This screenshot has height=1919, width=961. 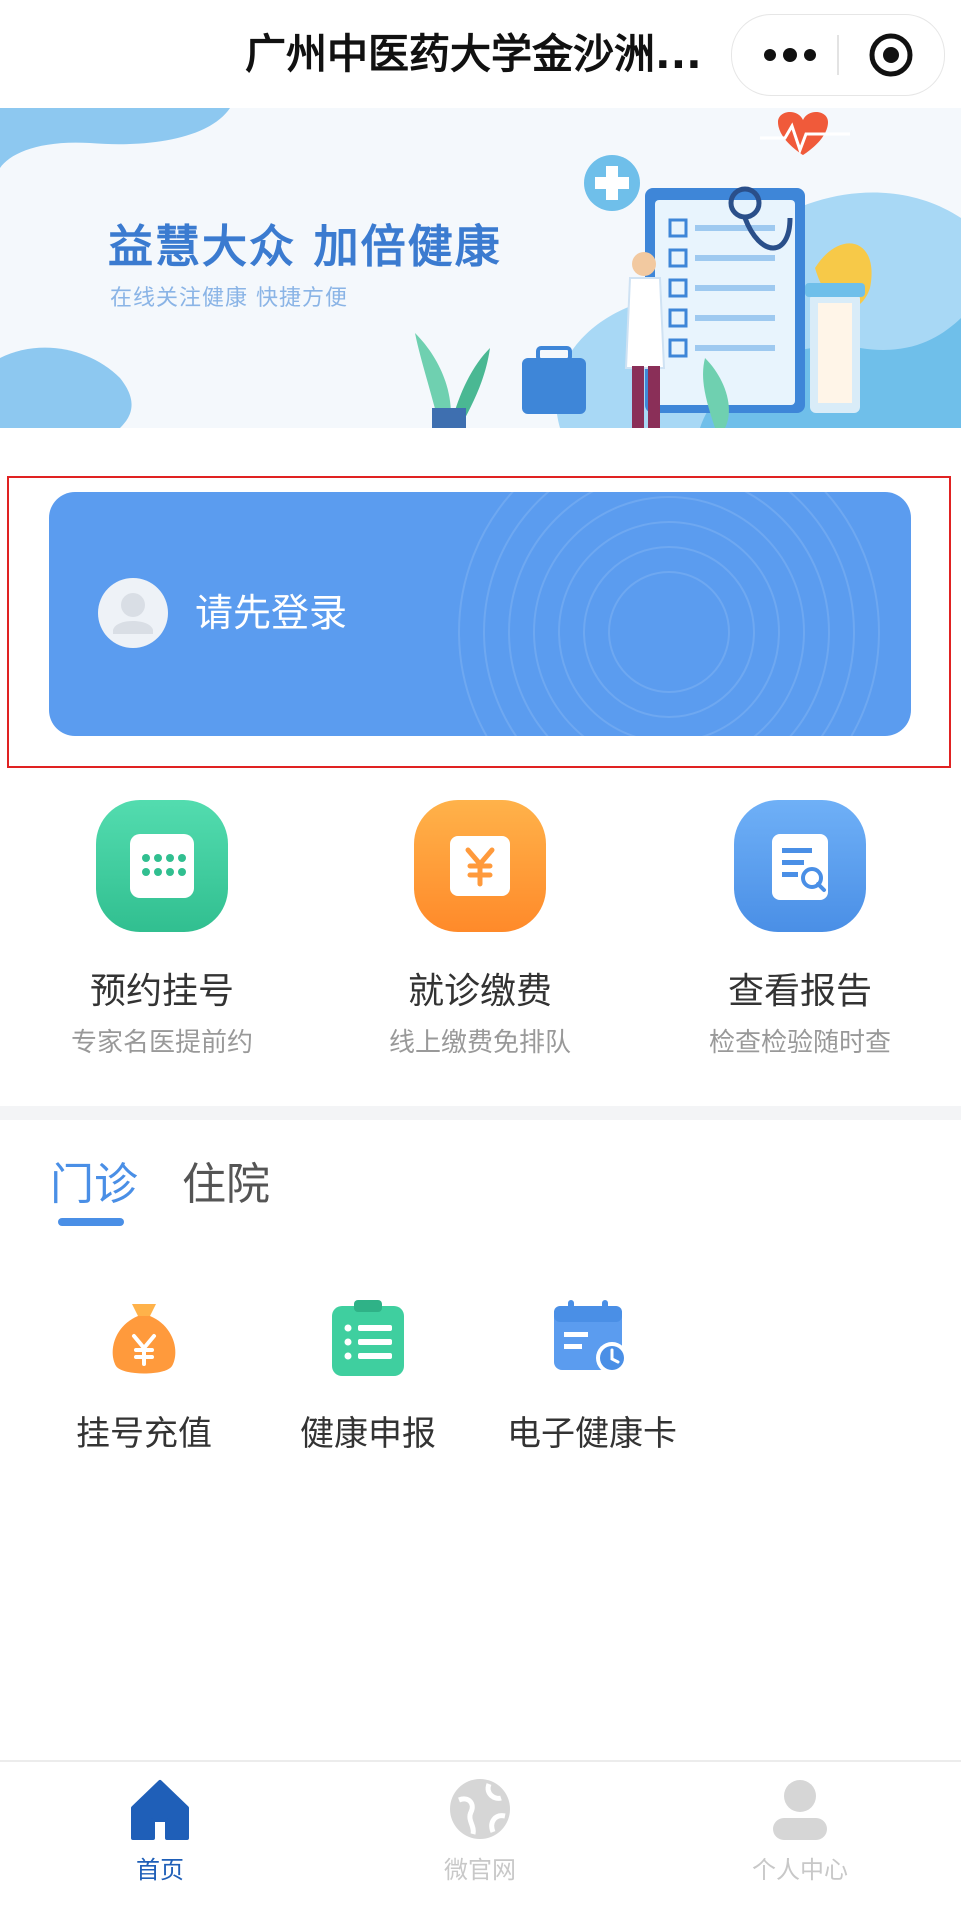 What do you see at coordinates (592, 1434) in the screenshot?
I see `item-label: 电子健康卡` at bounding box center [592, 1434].